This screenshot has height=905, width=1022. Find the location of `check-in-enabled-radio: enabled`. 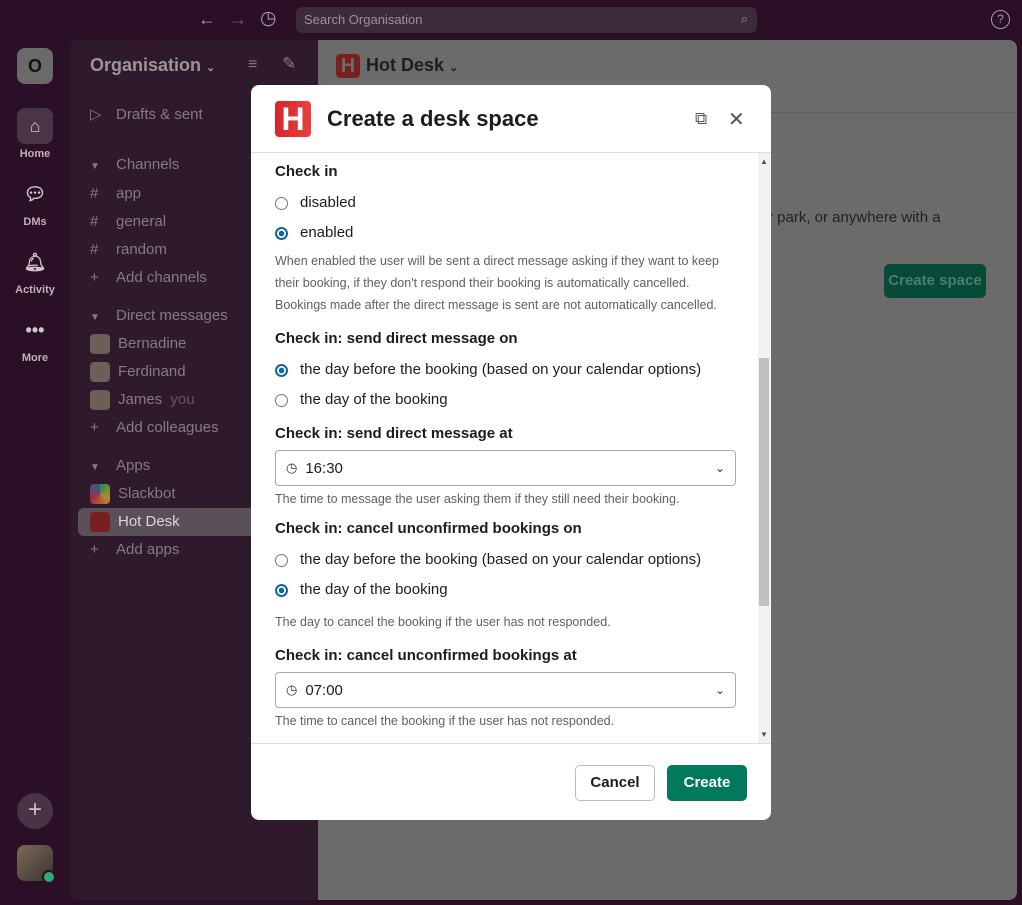

check-in-enabled-radio: enabled is located at coordinates (515, 233).